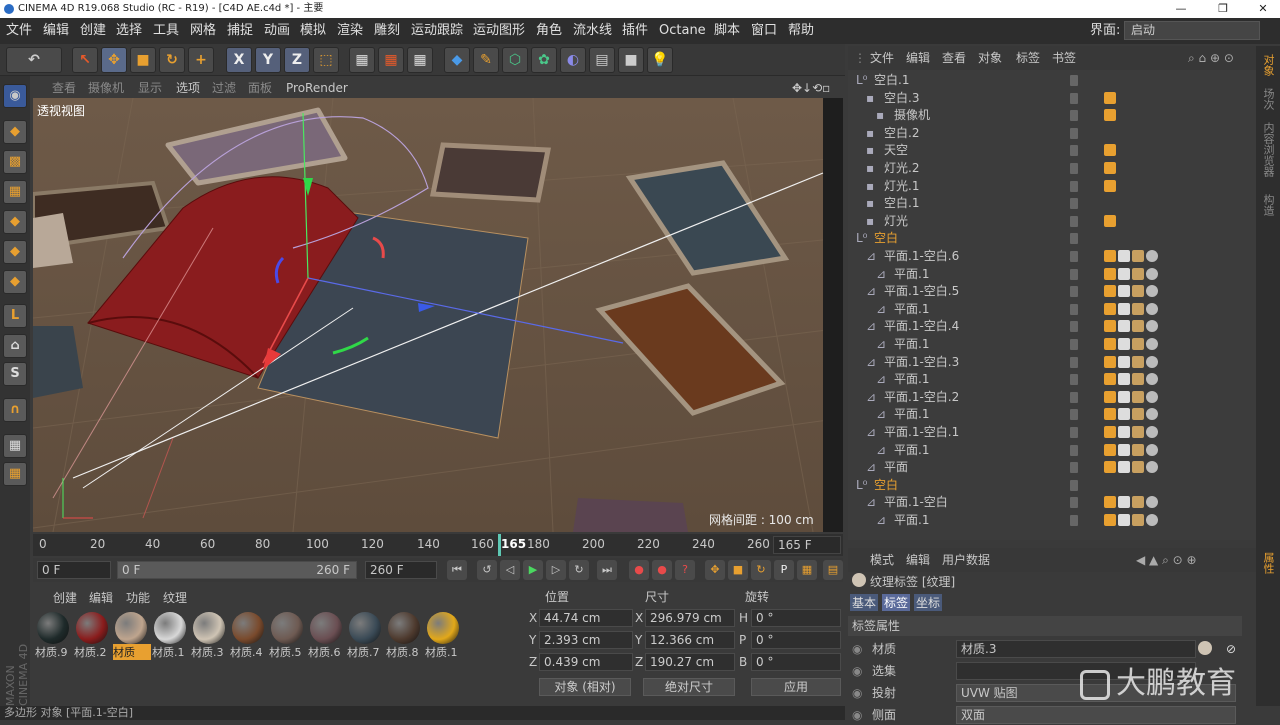  What do you see at coordinates (857, 649) in the screenshot?
I see `radio-icon: ◉` at bounding box center [857, 649].